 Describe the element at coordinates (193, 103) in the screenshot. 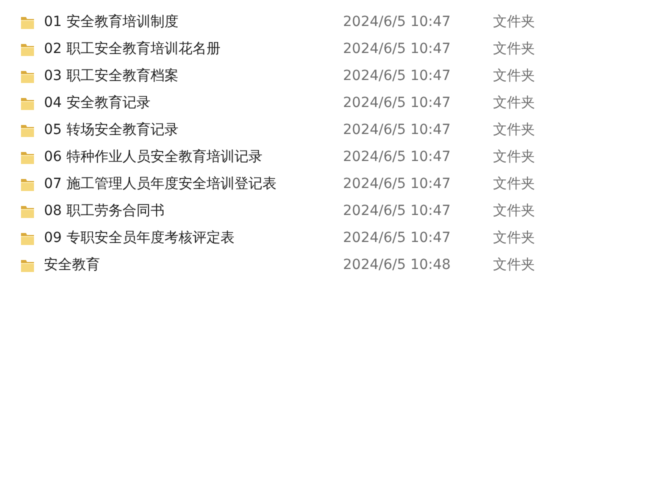

I see `file-name: 04 安全教育记录` at that location.